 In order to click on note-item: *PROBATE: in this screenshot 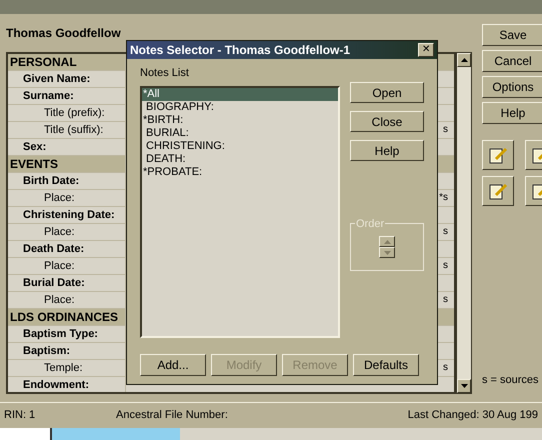, I will do `click(240, 172)`.